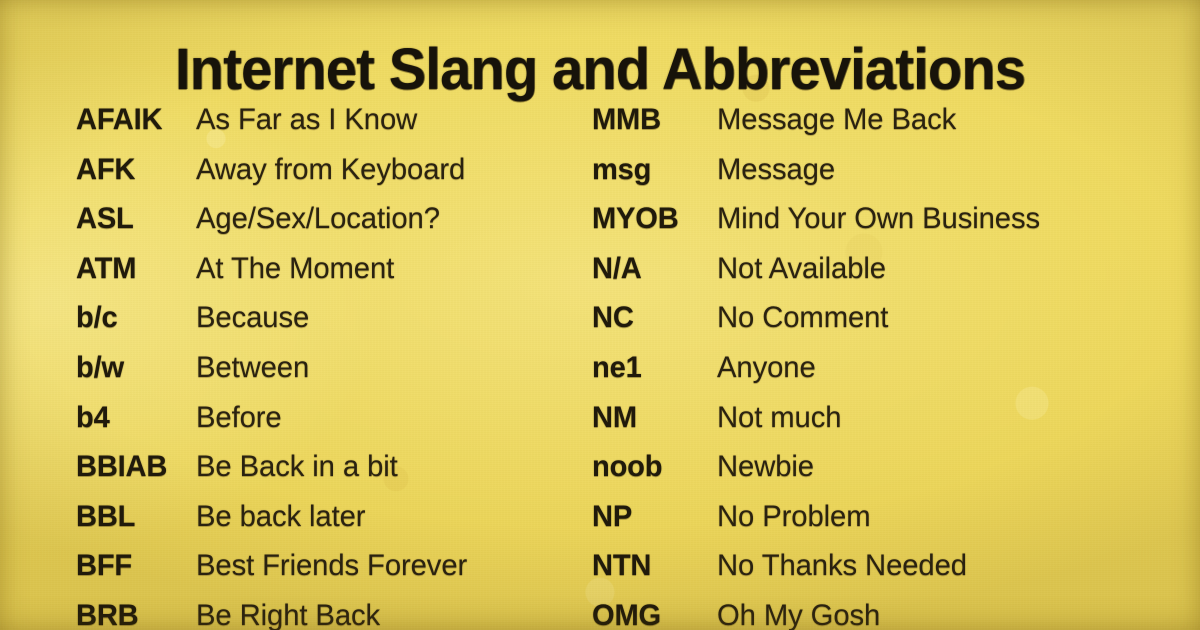  I want to click on abbreviation-term: BBL, so click(106, 516).